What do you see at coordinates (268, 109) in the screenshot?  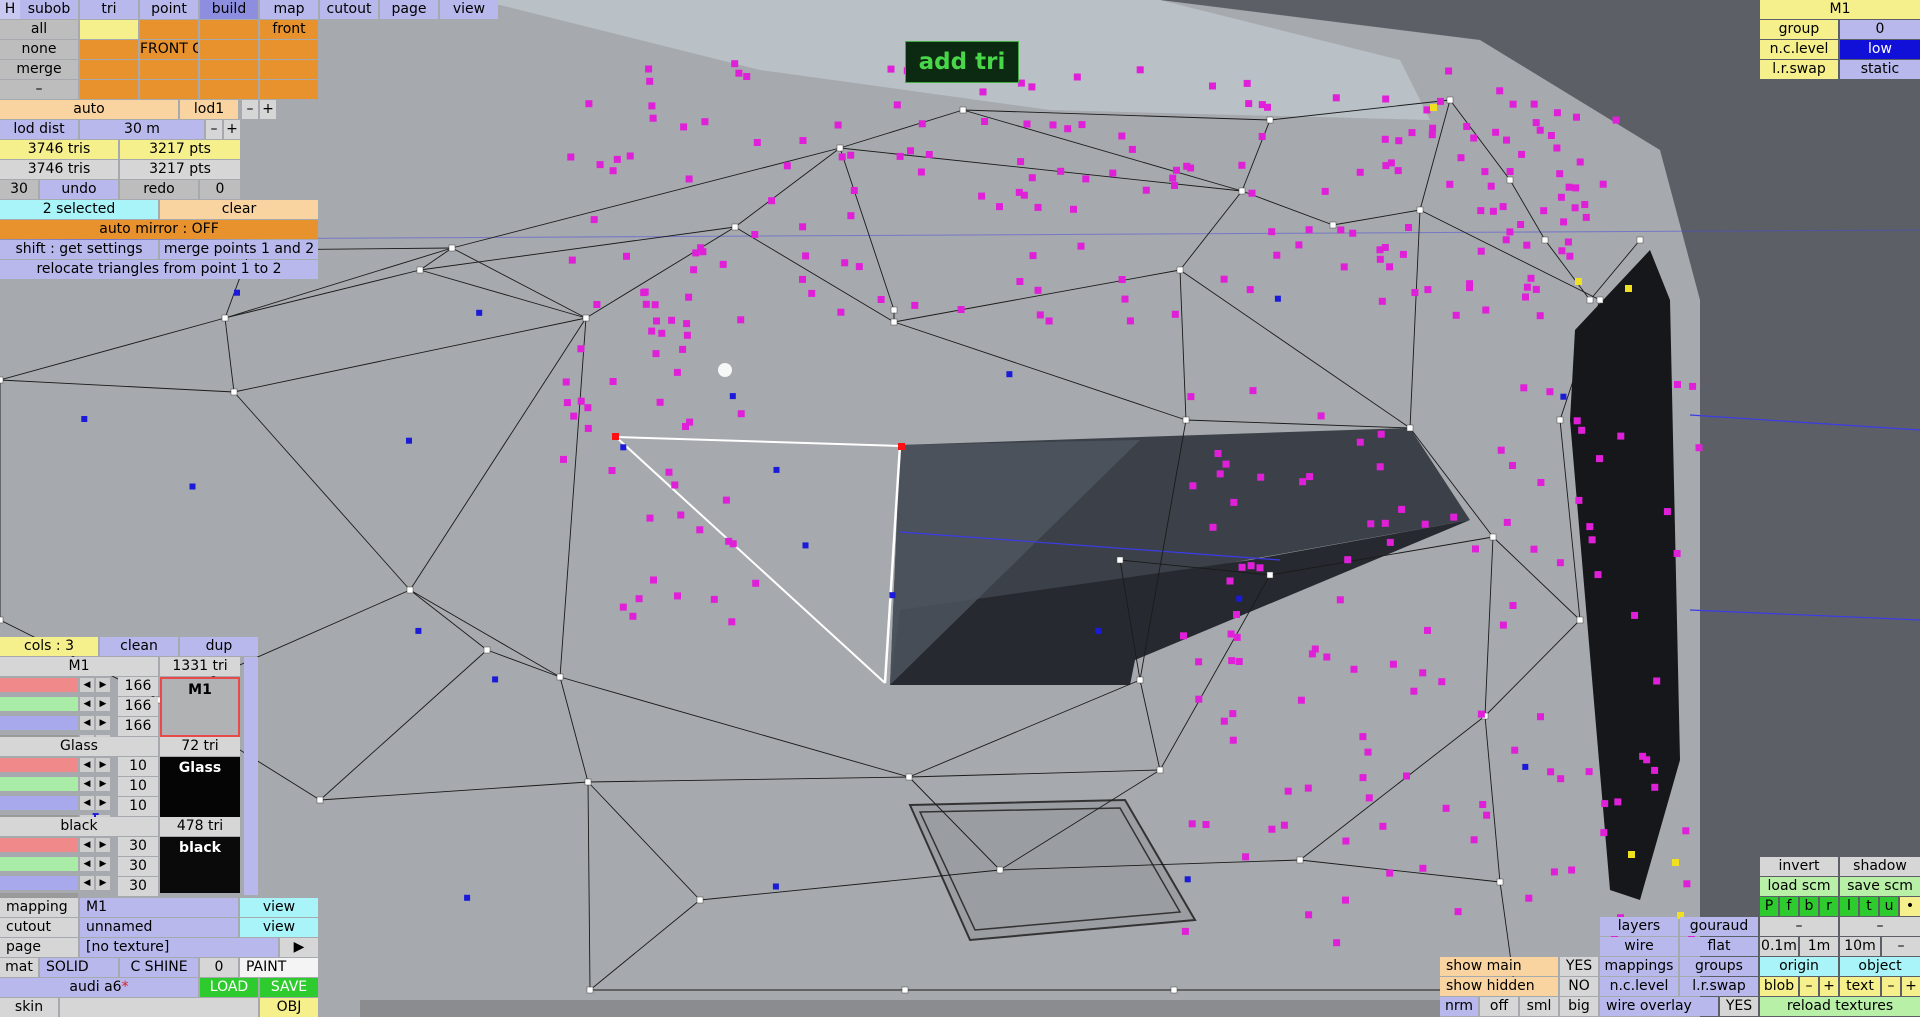 I see `lod-plus-button: +` at bounding box center [268, 109].